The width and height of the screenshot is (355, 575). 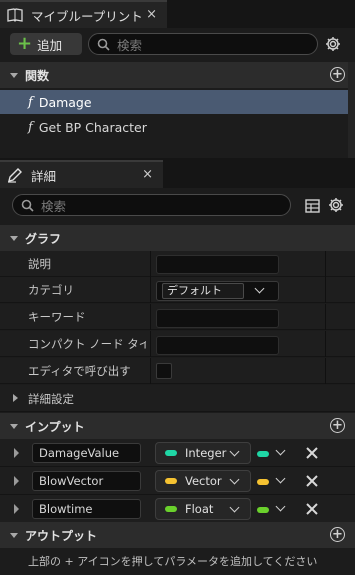 I want to click on advanced-row: 詳細設定, so click(x=177, y=398).